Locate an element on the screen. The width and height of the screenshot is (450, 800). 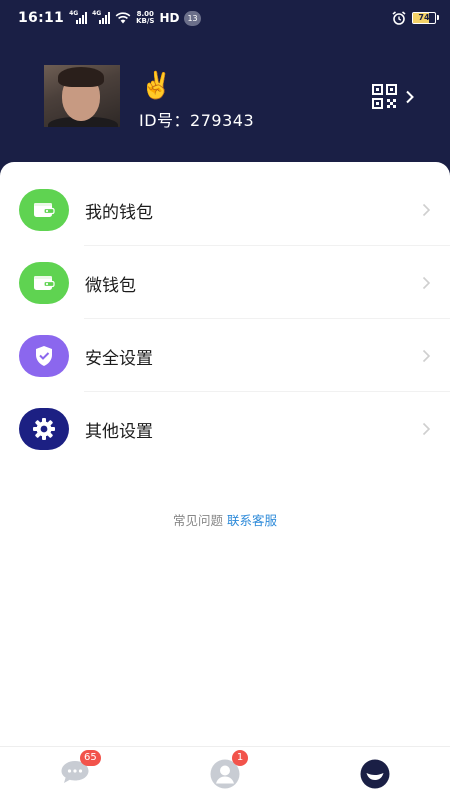
wifi-icon is located at coordinates (123, 18).